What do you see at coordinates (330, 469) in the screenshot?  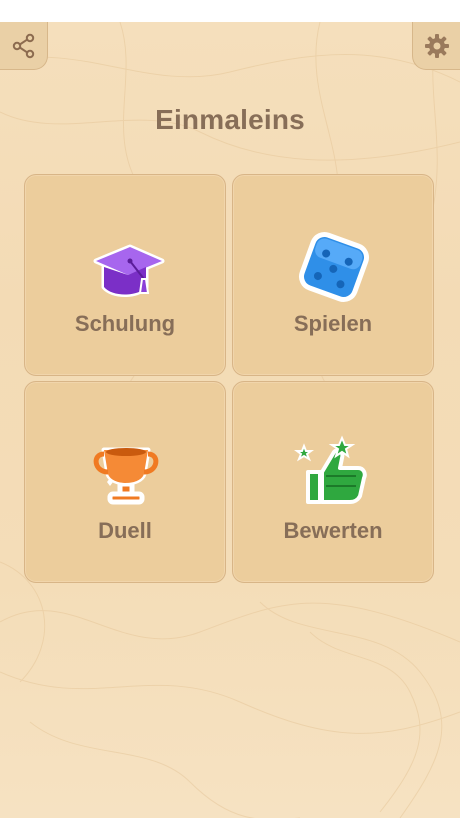 I see `thumbs-up-icon` at bounding box center [330, 469].